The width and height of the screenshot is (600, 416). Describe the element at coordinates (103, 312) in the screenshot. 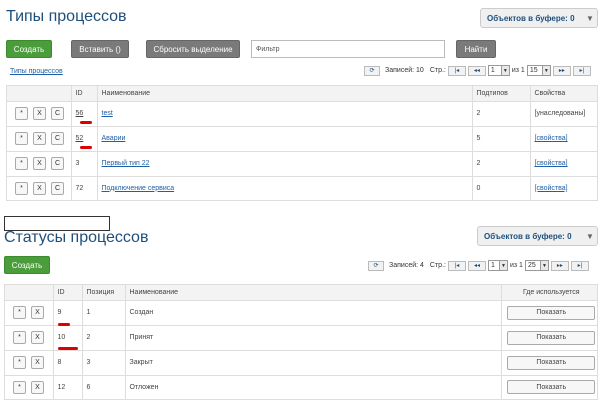

I see `row-position: 1` at that location.